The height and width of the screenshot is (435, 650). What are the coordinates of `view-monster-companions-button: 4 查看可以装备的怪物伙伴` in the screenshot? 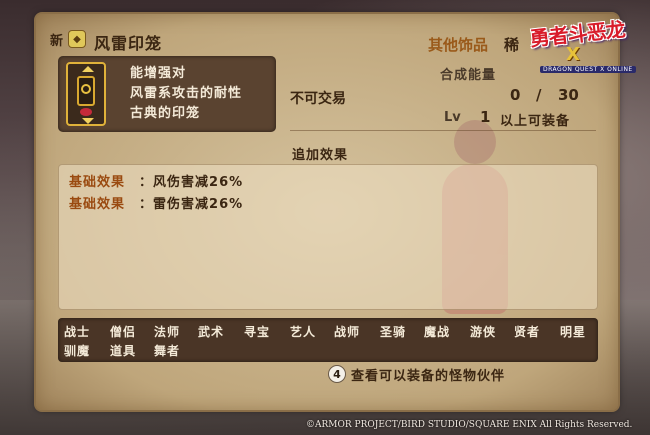 It's located at (416, 374).